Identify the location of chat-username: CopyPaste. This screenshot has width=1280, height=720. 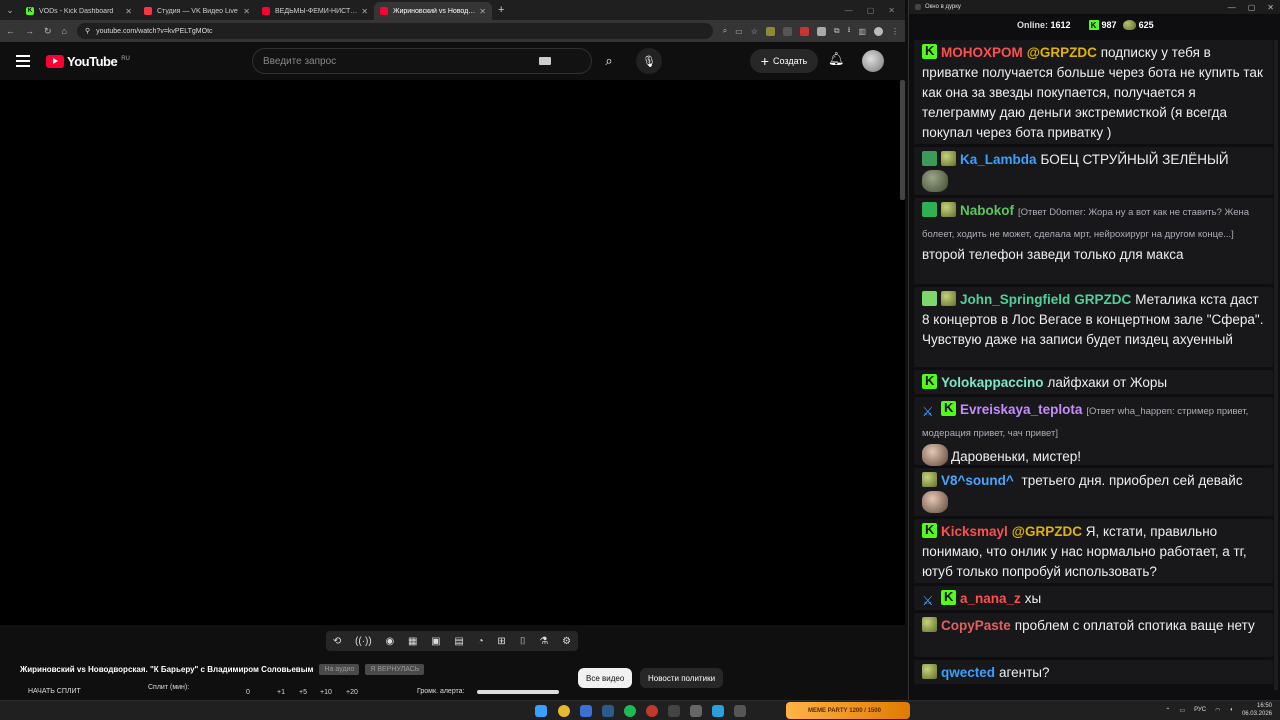
(976, 625).